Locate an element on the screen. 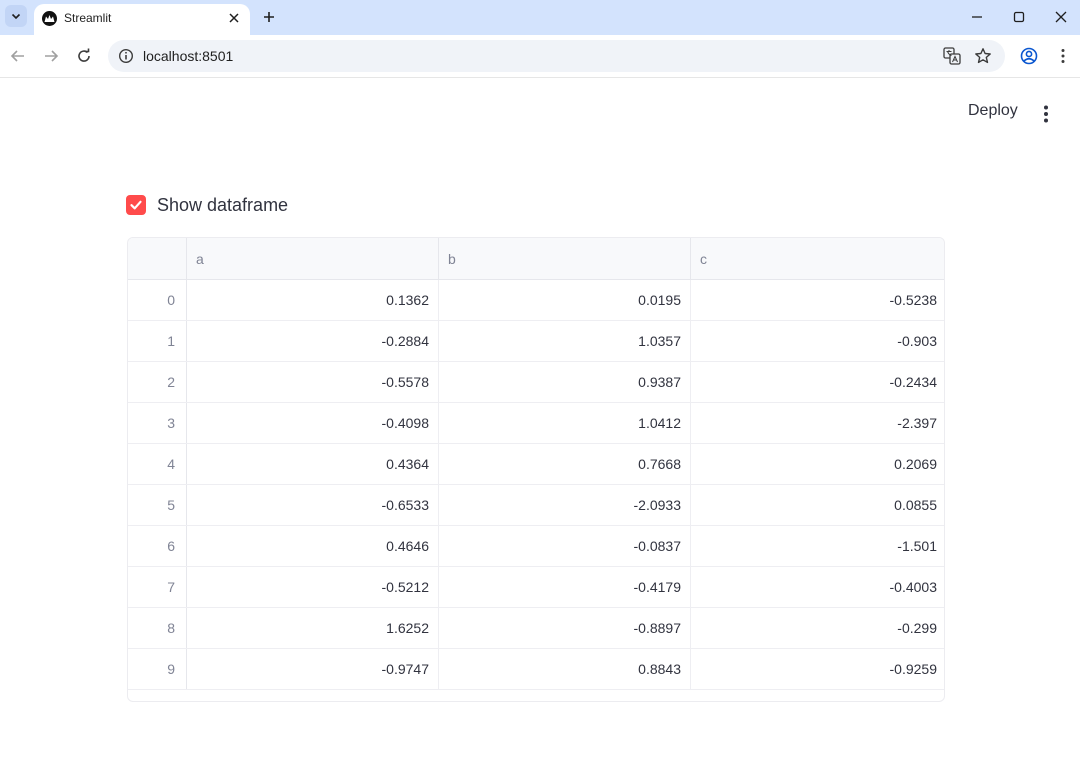 This screenshot has width=1080, height=777. table-cell-b: 1.0357 is located at coordinates (565, 341).